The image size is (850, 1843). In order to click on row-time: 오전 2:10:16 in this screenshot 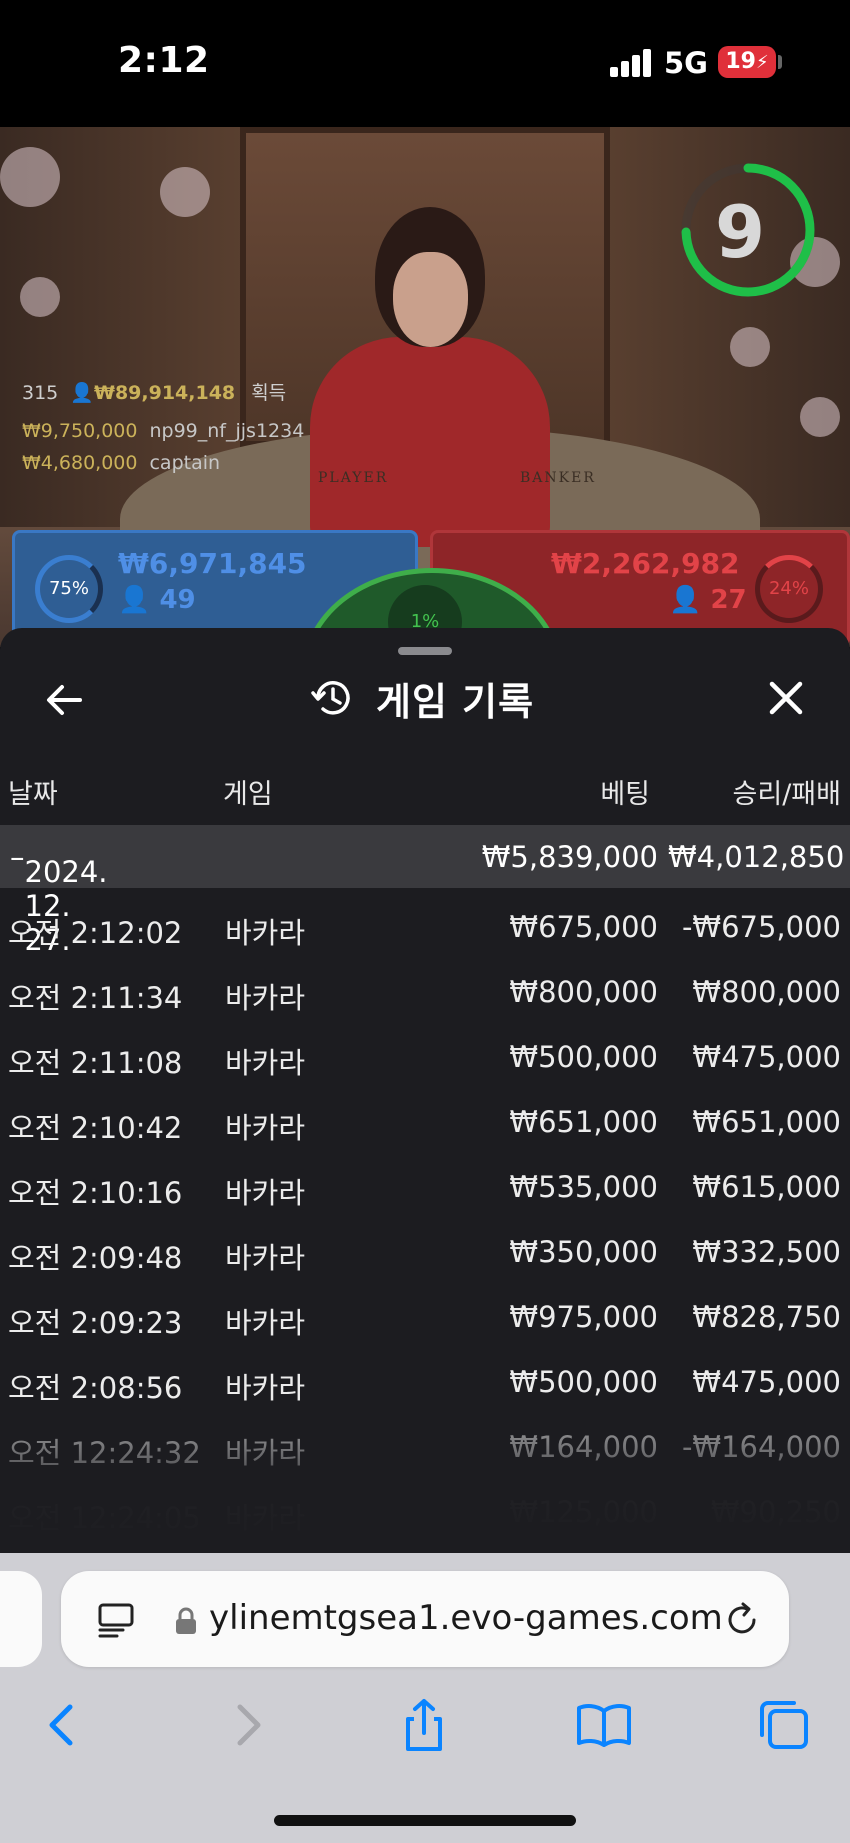, I will do `click(95, 1193)`.